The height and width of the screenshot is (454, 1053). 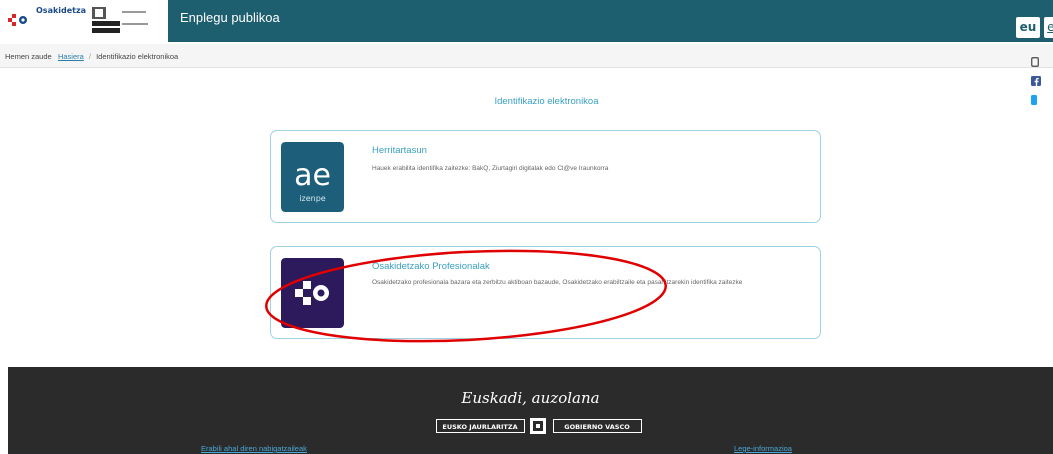 I want to click on section-title: Identifikazio elektronikoa, so click(x=546, y=101).